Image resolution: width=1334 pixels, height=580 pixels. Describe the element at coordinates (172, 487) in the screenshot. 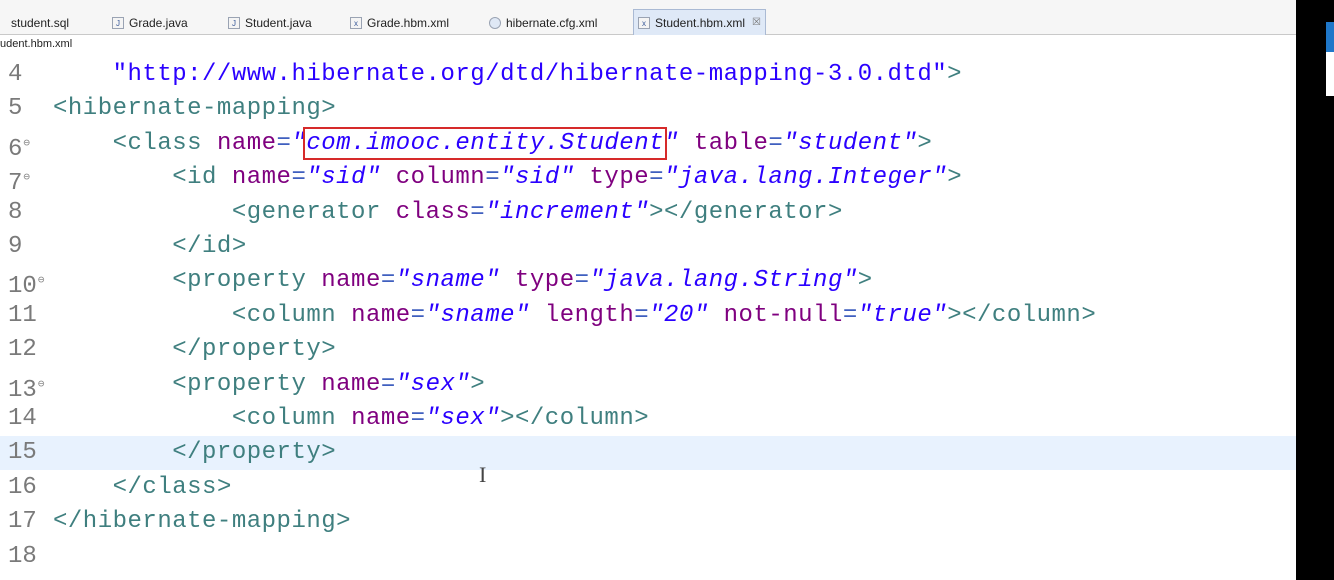

I see `code-text: </class>` at that location.